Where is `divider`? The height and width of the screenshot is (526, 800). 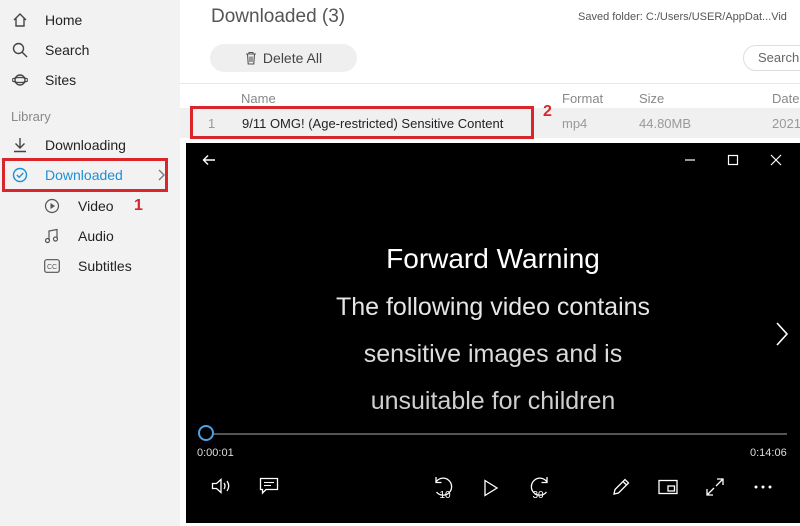
divider is located at coordinates (490, 83).